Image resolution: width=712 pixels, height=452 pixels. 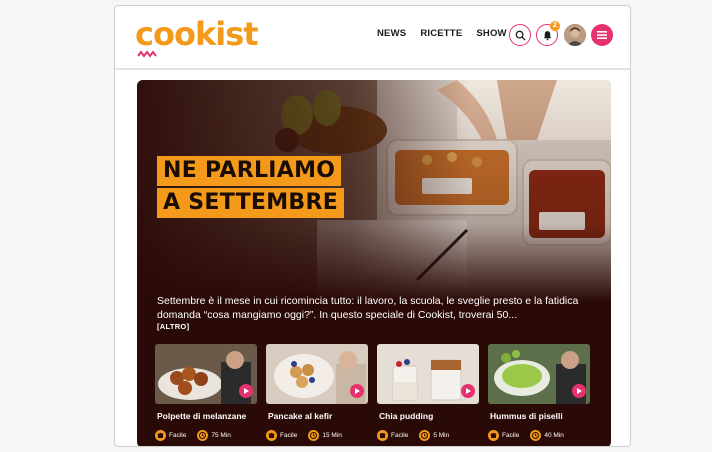 I want to click on recipe-title: Hummus di piselli, so click(x=526, y=416).